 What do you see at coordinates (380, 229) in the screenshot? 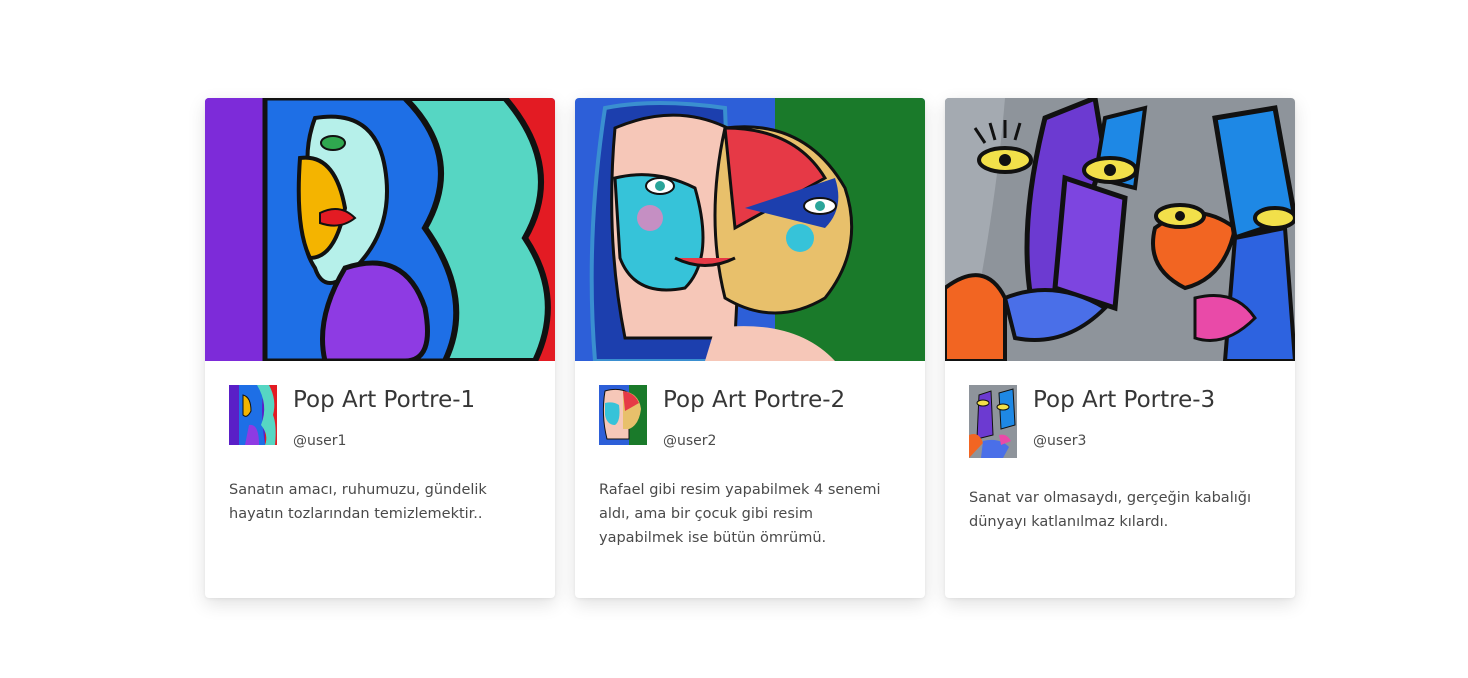
I see `card-1-cover-image` at bounding box center [380, 229].